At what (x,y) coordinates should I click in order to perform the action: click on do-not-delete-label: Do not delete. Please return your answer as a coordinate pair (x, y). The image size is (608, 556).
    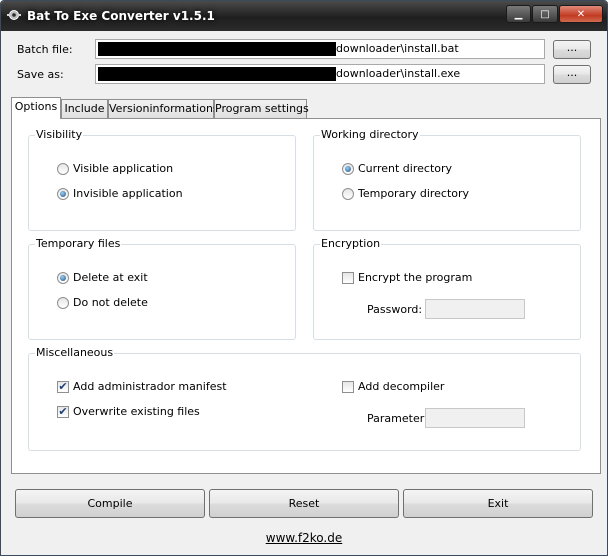
    Looking at the image, I should click on (110, 302).